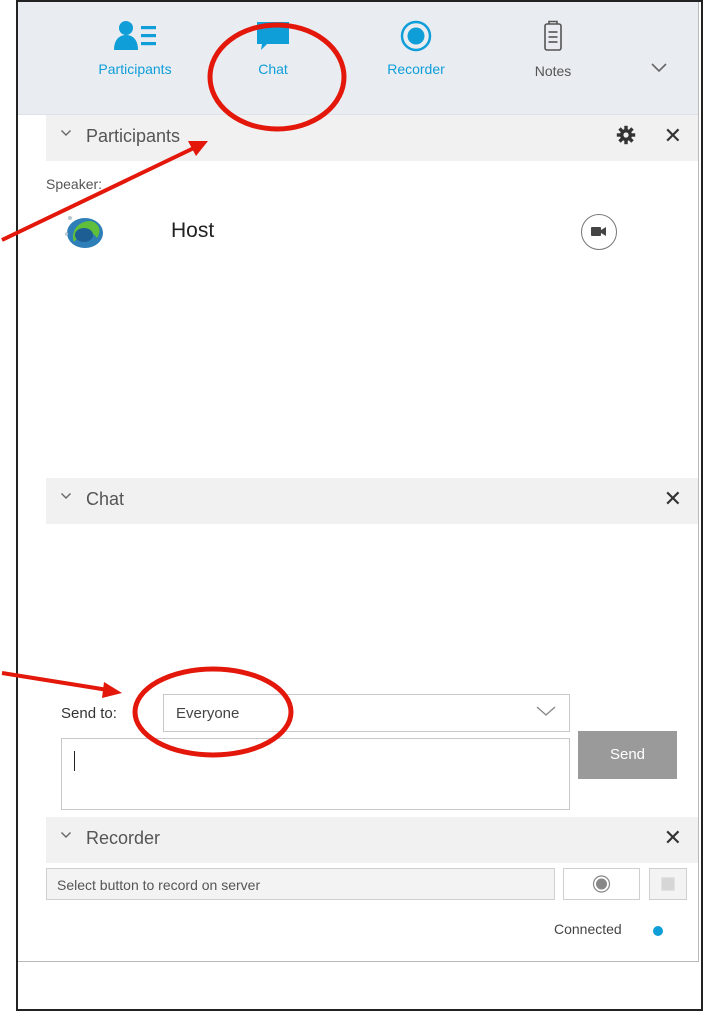 The image size is (707, 1013). Describe the element at coordinates (416, 69) in the screenshot. I see `toolbar-recorder-label: Recorder` at that location.